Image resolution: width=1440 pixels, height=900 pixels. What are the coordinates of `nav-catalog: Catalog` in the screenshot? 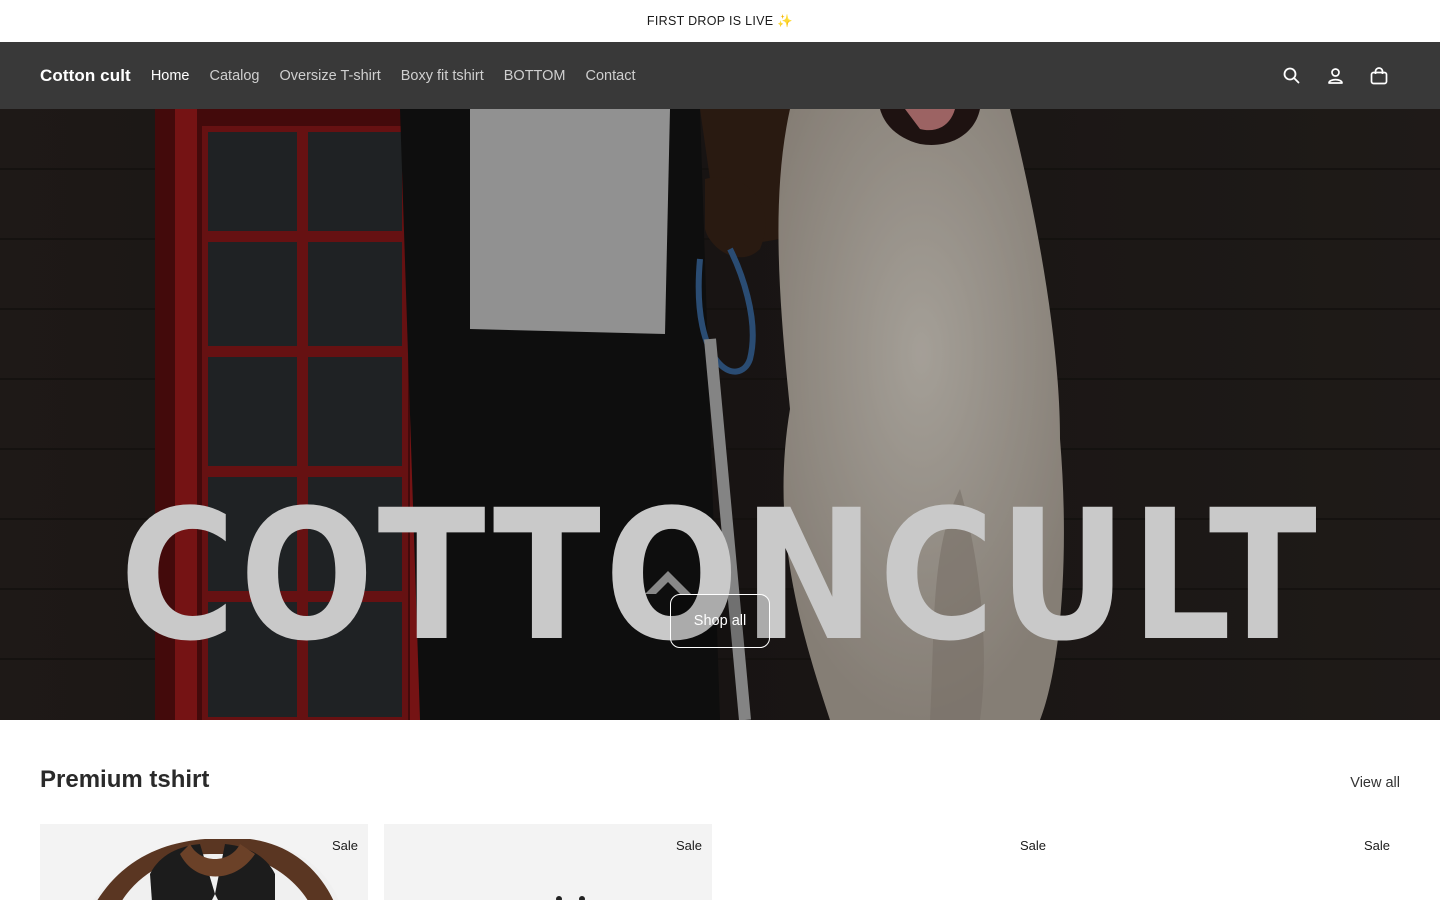 It's located at (235, 76).